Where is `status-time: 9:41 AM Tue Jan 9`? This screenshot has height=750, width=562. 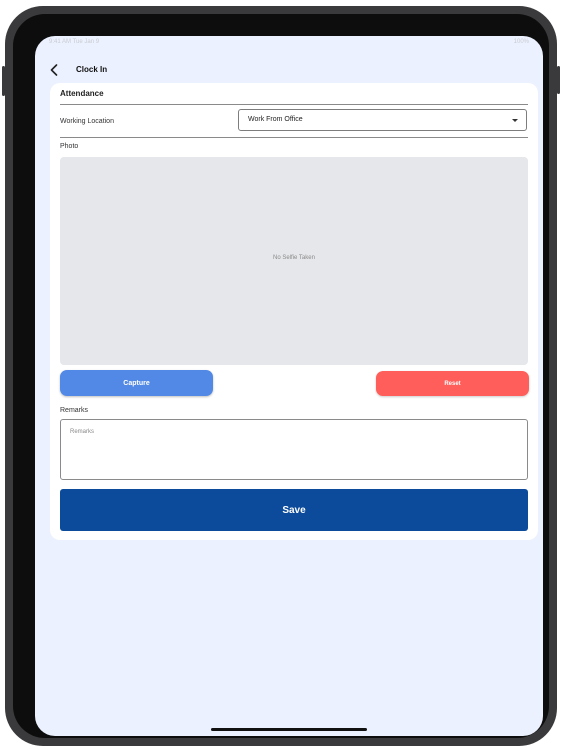 status-time: 9:41 AM Tue Jan 9 is located at coordinates (74, 42).